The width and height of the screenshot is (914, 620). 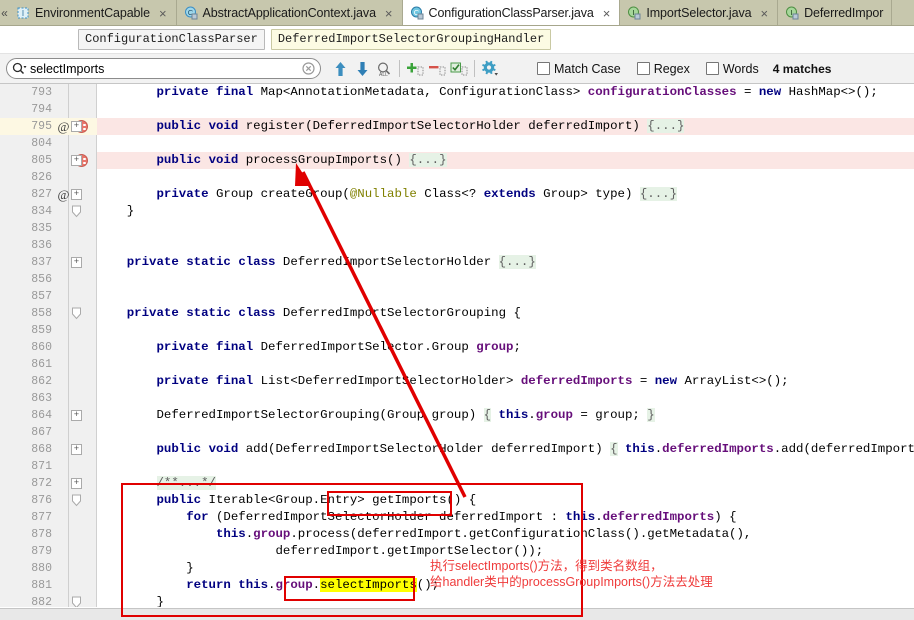 I want to click on breadcrumb-item-inner-class: DeferredImportSelectorGroupingHandler, so click(x=411, y=39).